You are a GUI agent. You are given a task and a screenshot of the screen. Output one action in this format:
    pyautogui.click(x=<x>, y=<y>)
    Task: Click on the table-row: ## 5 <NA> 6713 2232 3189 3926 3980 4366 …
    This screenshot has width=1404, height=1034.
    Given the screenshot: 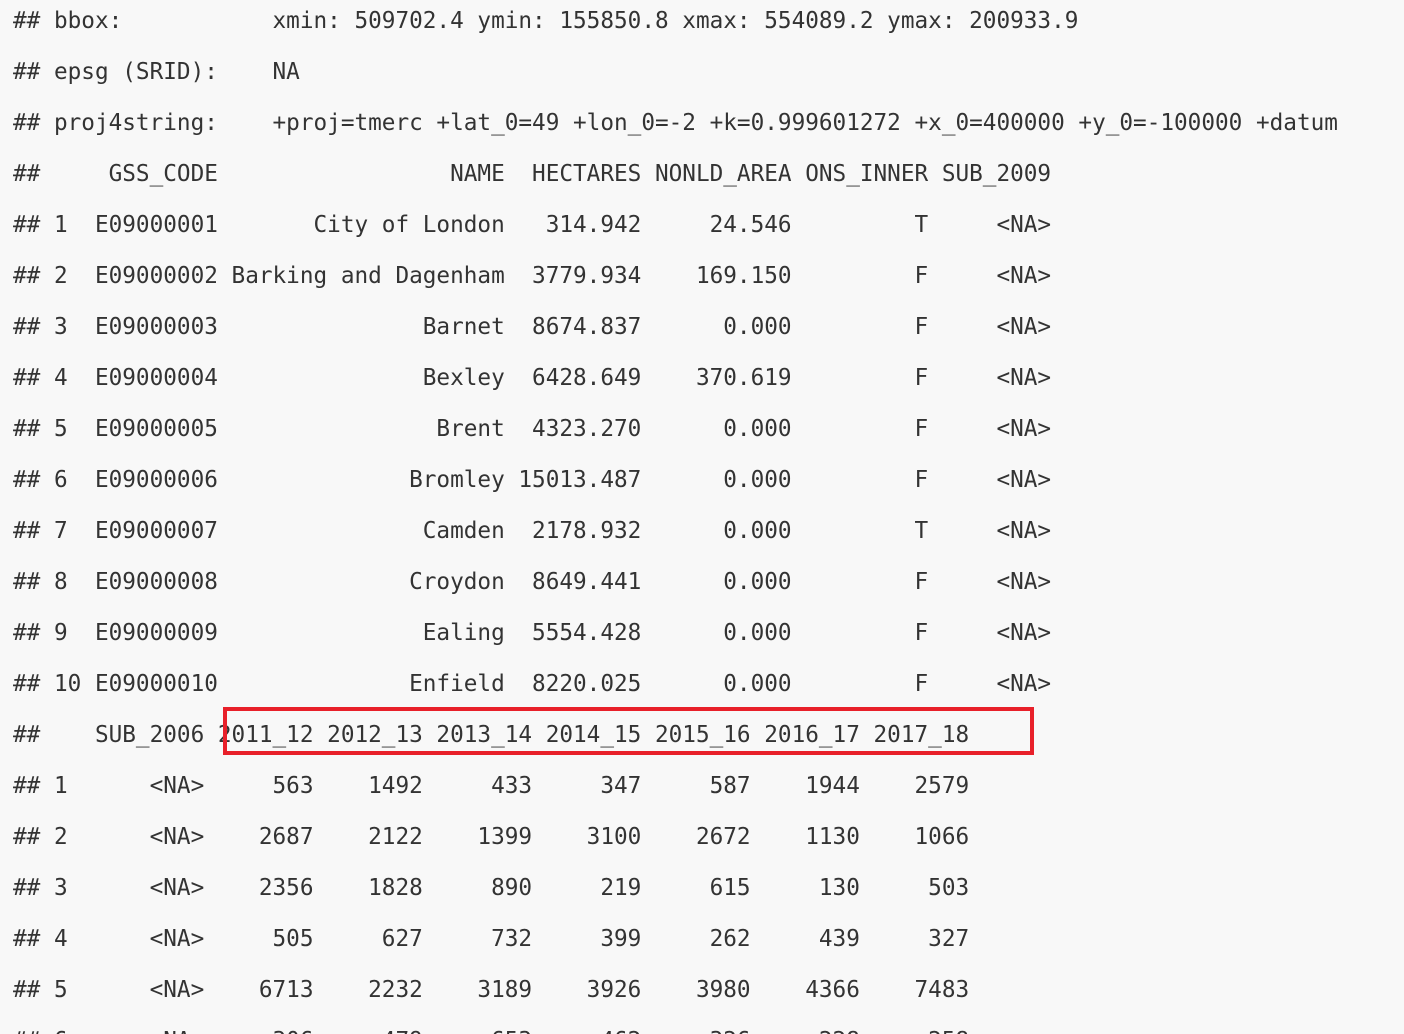 What is the action you would take?
    pyautogui.click(x=491, y=990)
    